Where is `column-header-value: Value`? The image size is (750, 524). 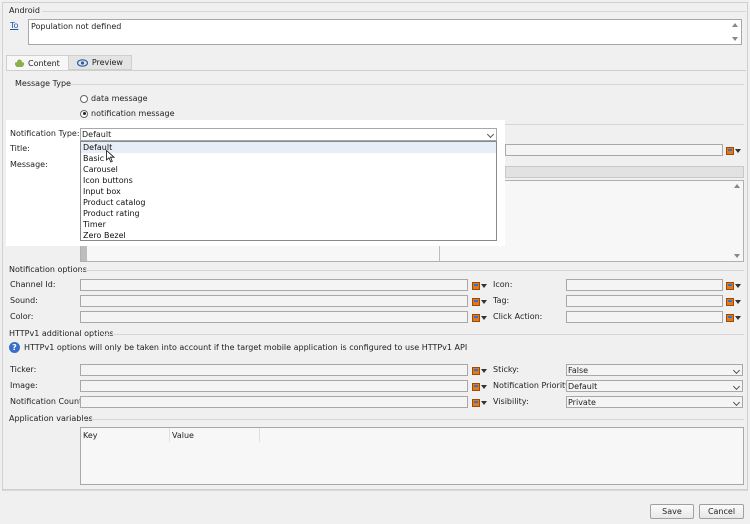
column-header-value: Value is located at coordinates (215, 435).